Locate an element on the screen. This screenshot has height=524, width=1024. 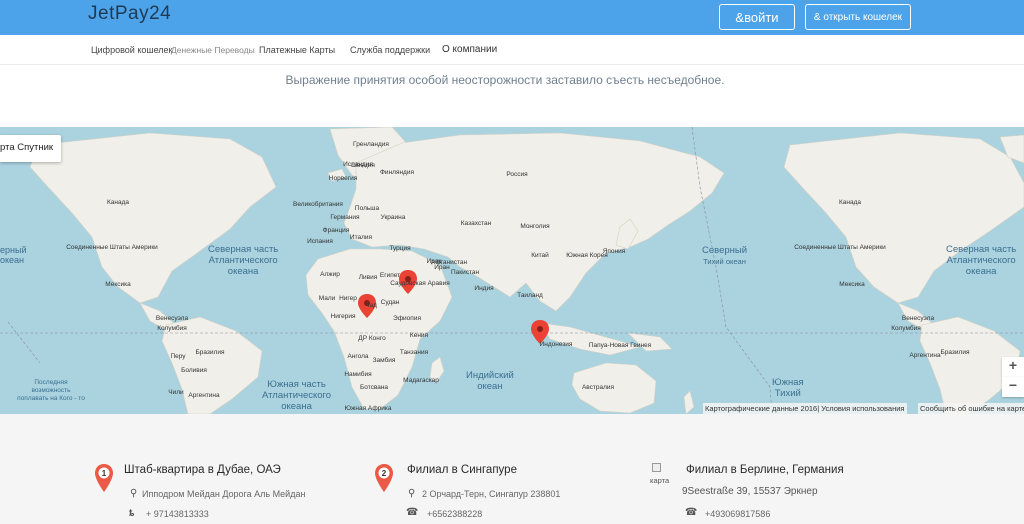
ocean-label: поплавать на Кого - то is located at coordinates (51, 398).